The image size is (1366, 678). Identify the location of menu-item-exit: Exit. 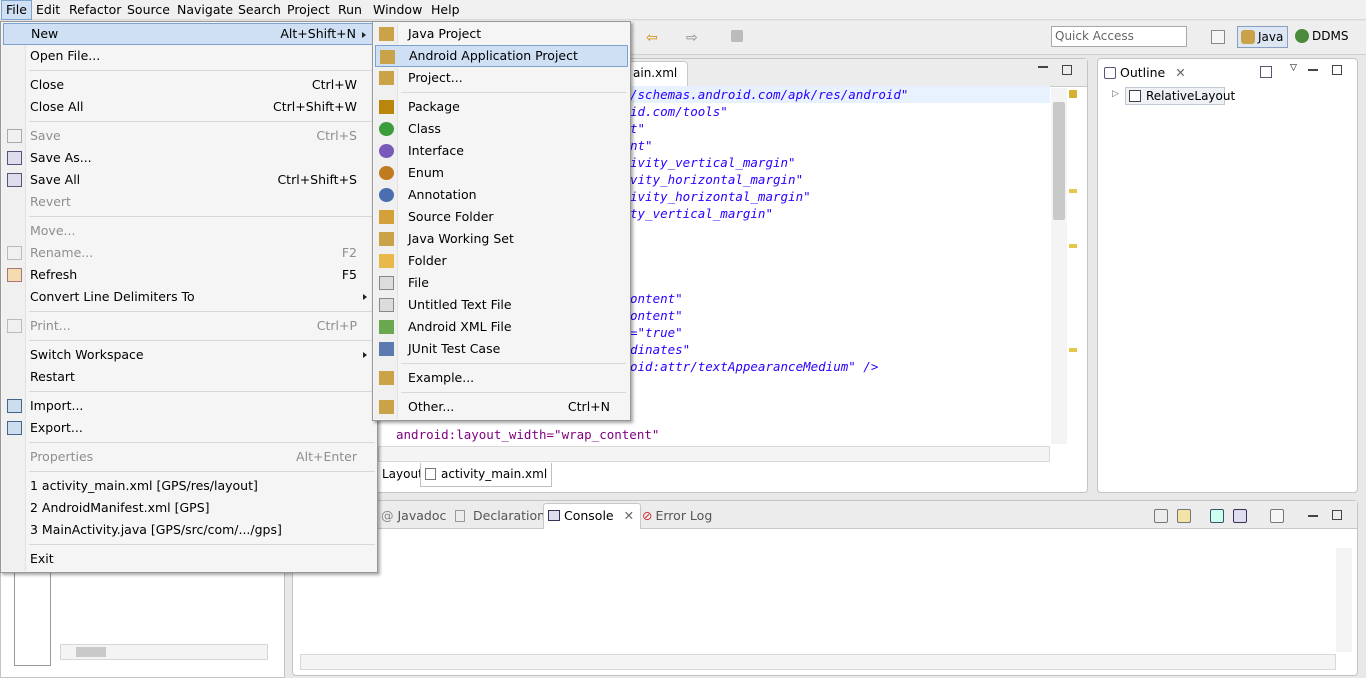
(189, 559).